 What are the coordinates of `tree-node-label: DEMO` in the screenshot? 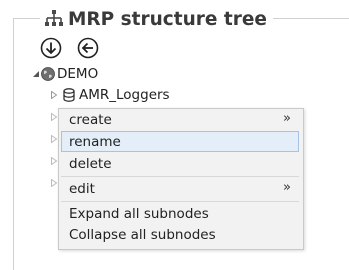 It's located at (78, 74).